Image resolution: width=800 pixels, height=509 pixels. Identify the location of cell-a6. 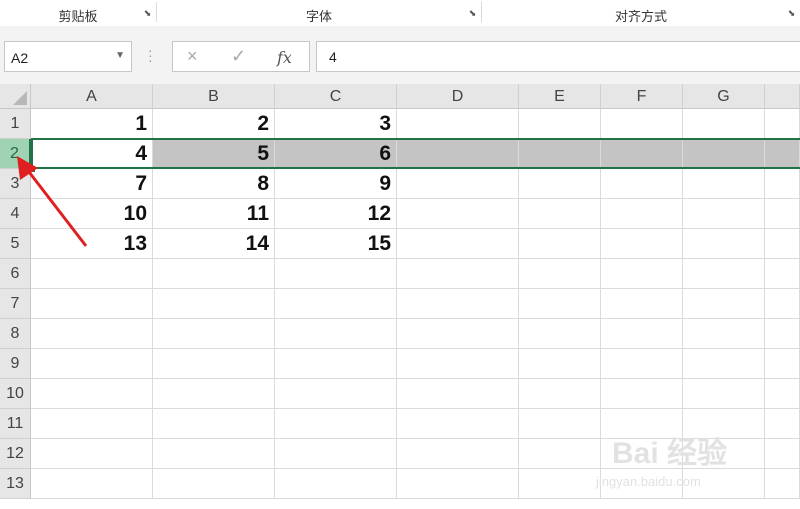
(92, 274).